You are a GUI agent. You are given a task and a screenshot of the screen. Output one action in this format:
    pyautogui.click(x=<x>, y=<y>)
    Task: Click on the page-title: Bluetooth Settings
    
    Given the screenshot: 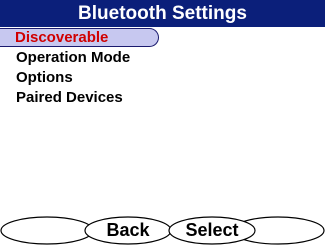 What is the action you would take?
    pyautogui.click(x=162, y=13)
    